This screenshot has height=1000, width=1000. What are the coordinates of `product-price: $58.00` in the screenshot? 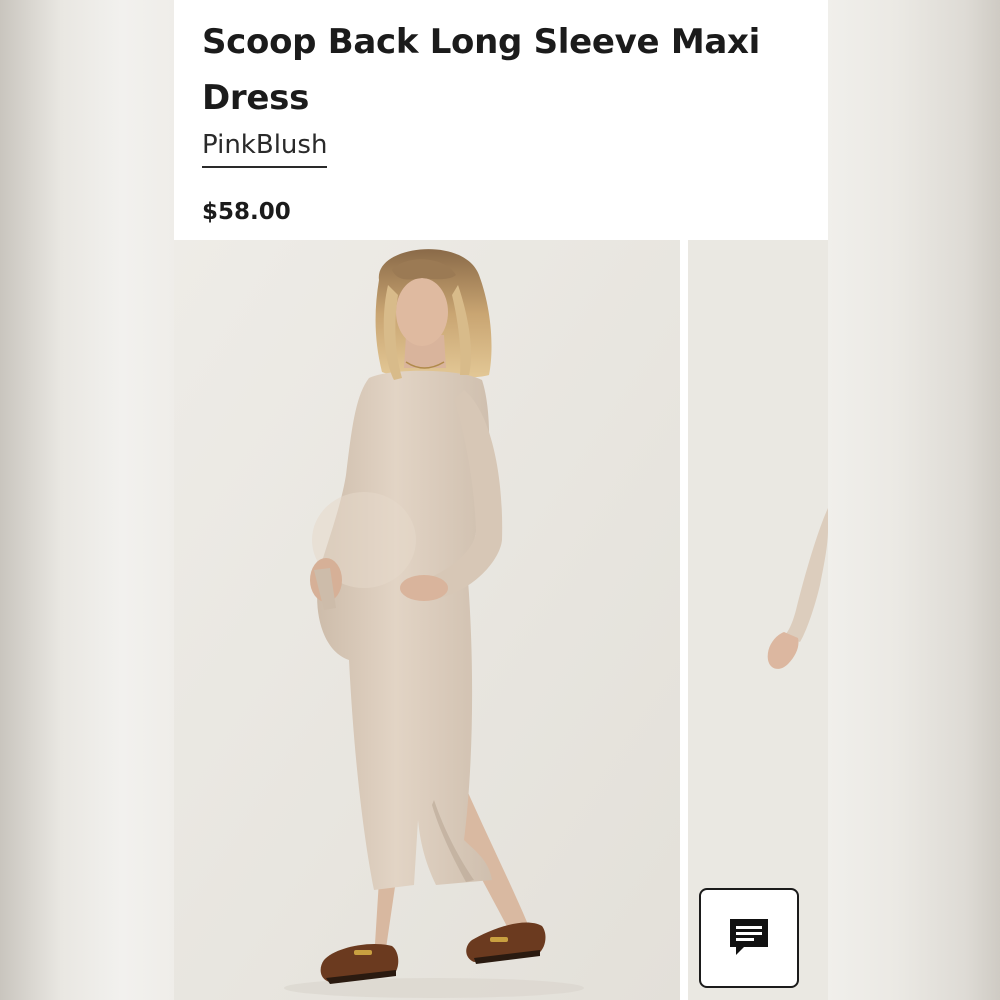 It's located at (246, 212).